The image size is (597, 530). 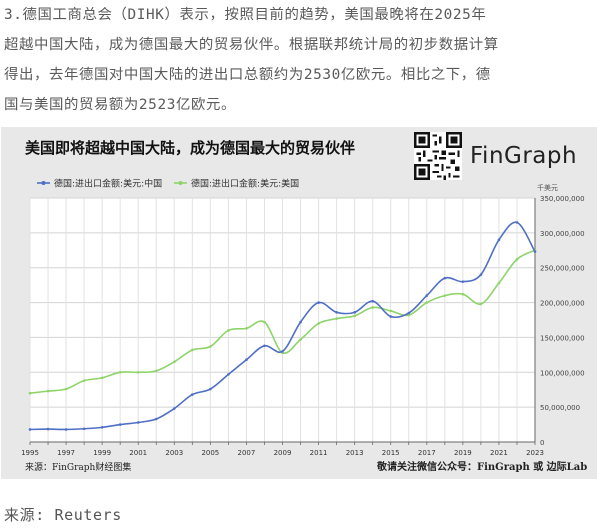 I want to click on article-line: 超越中国大陆，成为德国最大的贸易伙伴。根据联邦统计局的初步数据计算, so click(x=251, y=45).